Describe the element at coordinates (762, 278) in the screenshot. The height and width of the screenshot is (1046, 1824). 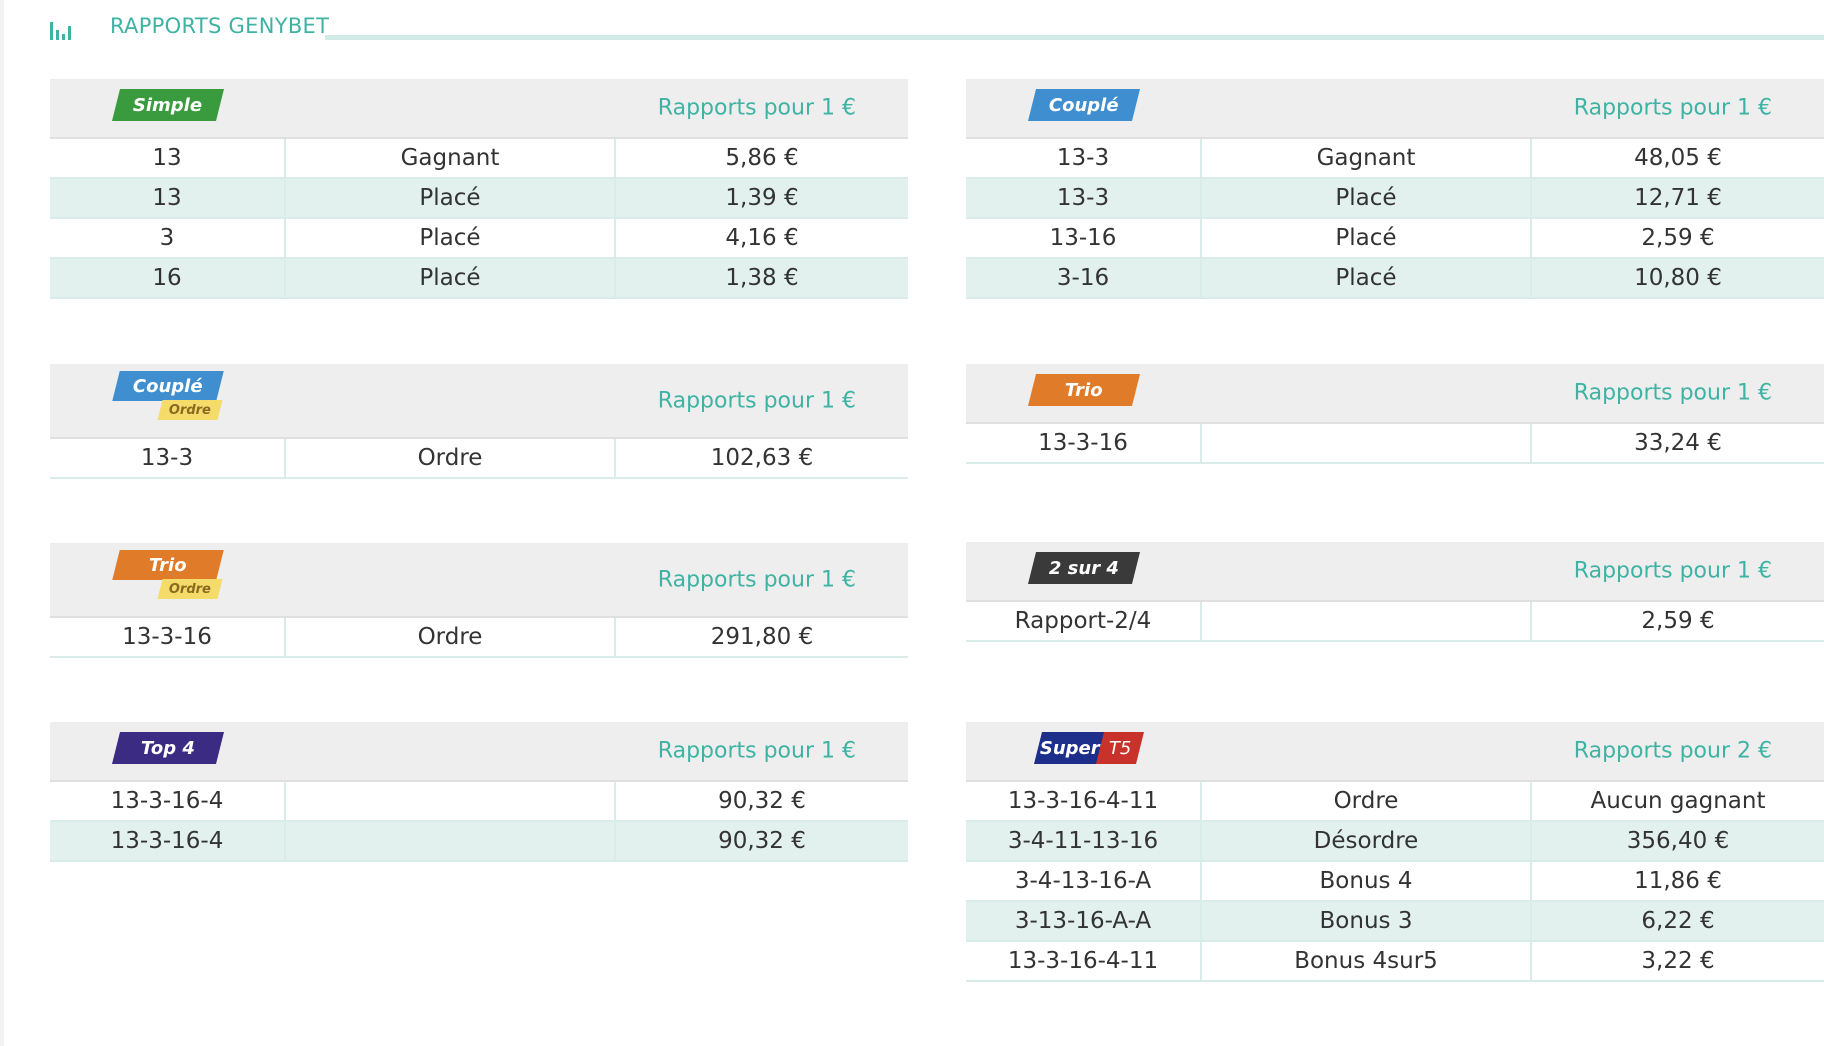
I see `payout-cell: 1,38 €` at that location.